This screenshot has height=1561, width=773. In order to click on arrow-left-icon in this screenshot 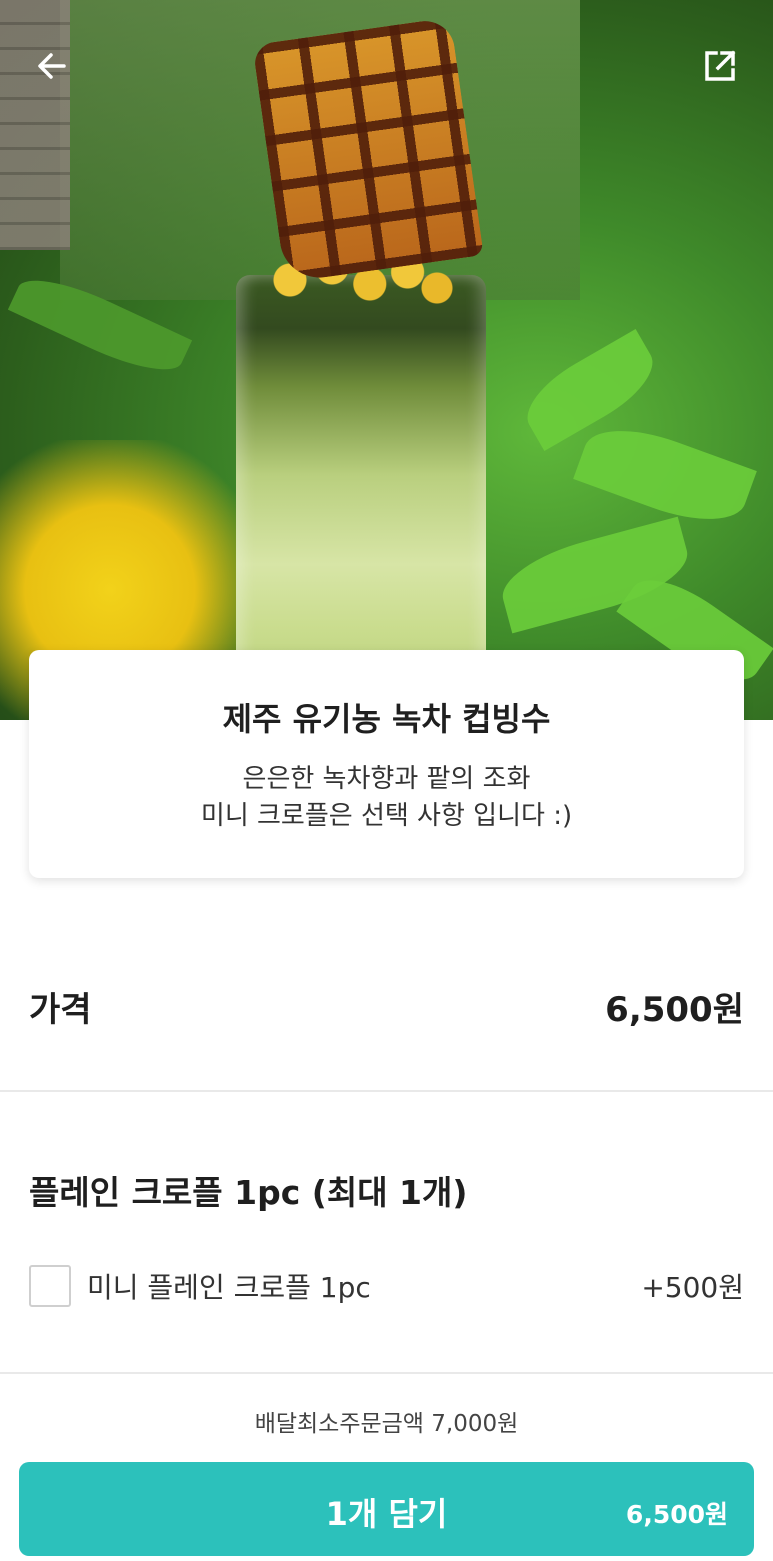, I will do `click(52, 66)`.